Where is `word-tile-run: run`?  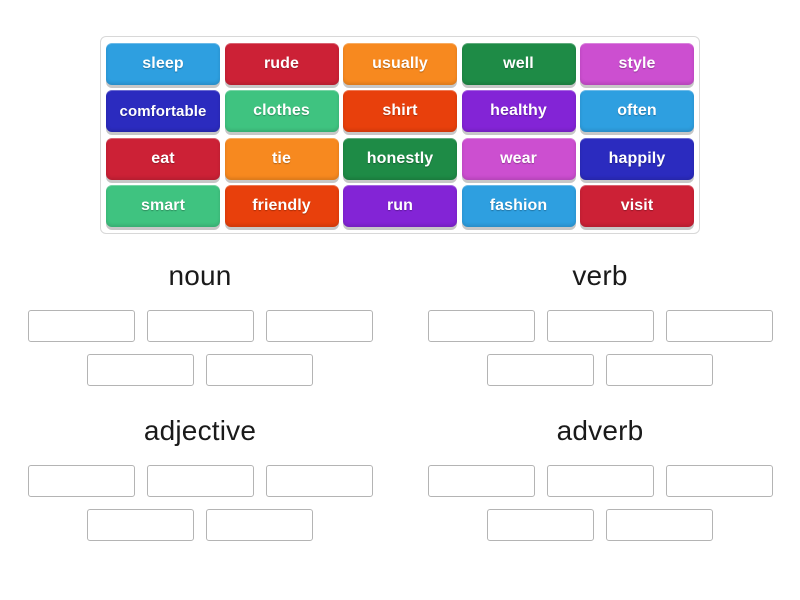 word-tile-run: run is located at coordinates (400, 205).